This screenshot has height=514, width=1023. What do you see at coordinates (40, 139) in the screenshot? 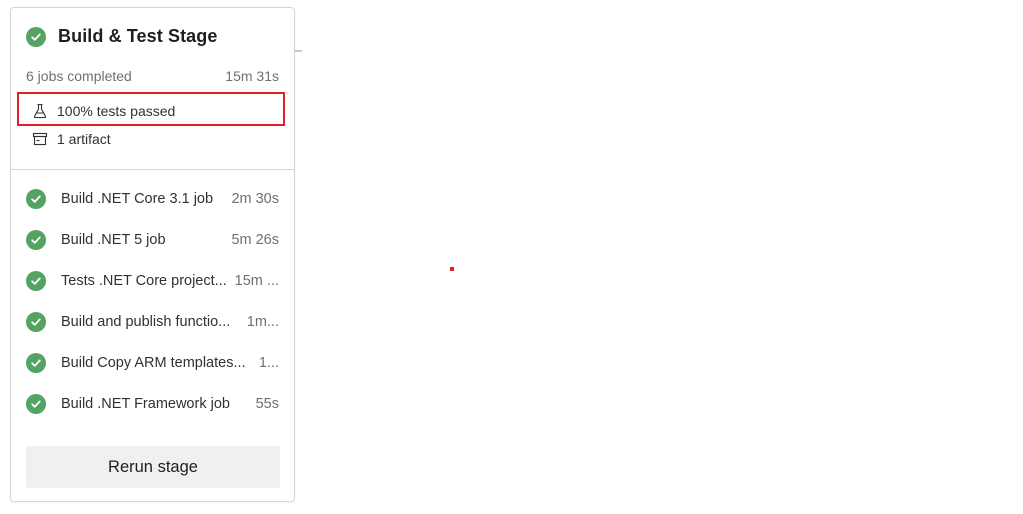
I see `archive-box-icon` at bounding box center [40, 139].